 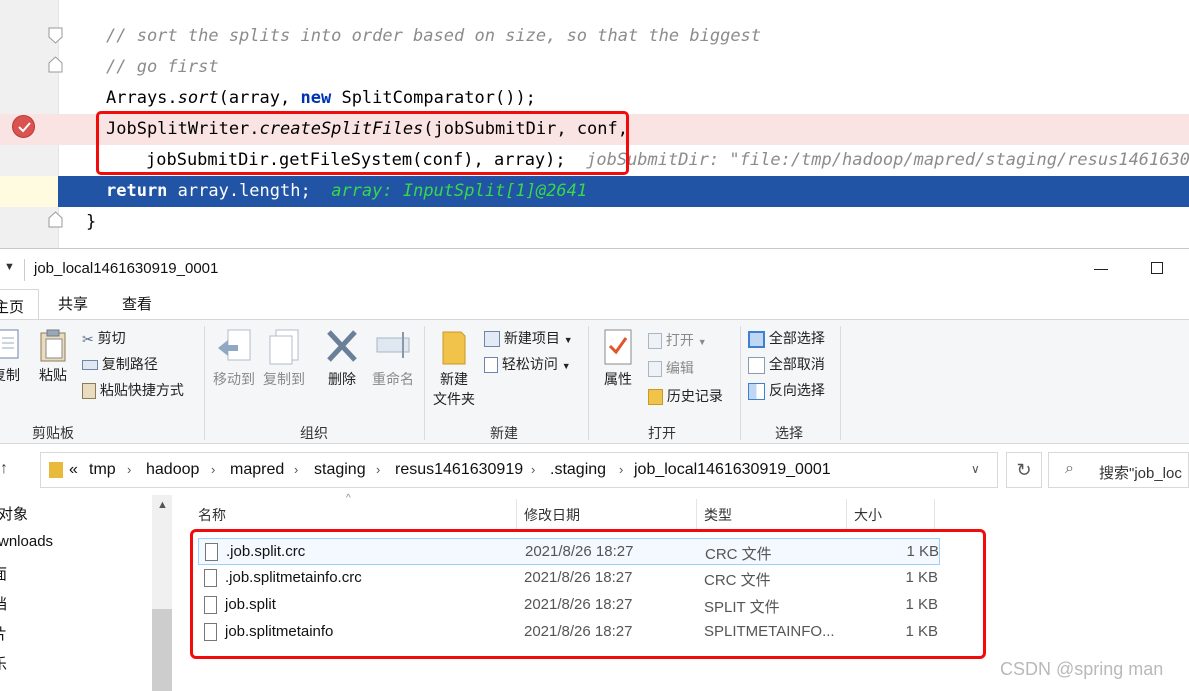 I want to click on edit-icon, so click(x=655, y=369).